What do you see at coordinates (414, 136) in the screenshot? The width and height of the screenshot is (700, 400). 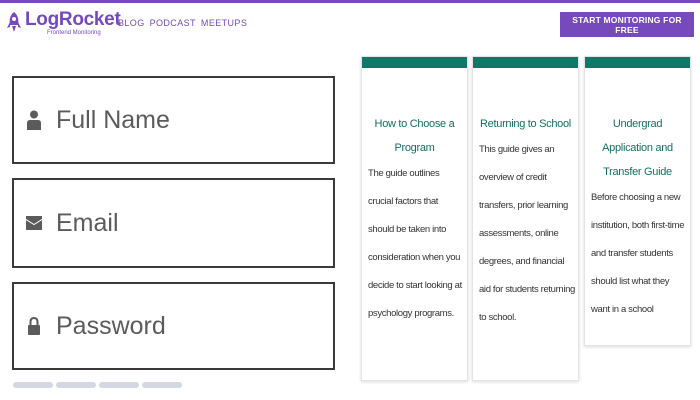 I see `card-title: How to Choose a Program` at bounding box center [414, 136].